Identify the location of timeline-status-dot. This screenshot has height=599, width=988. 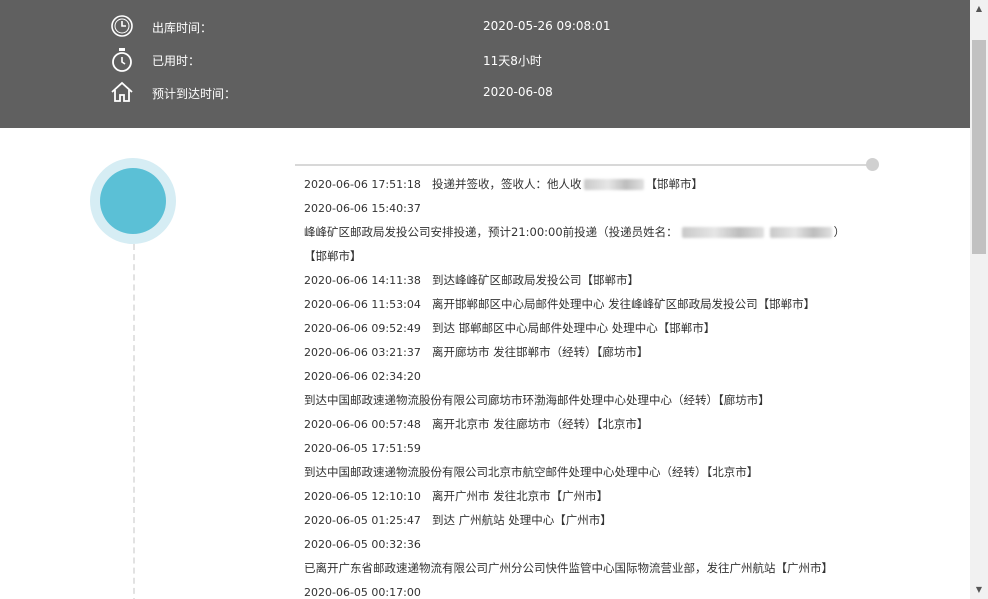
(133, 201).